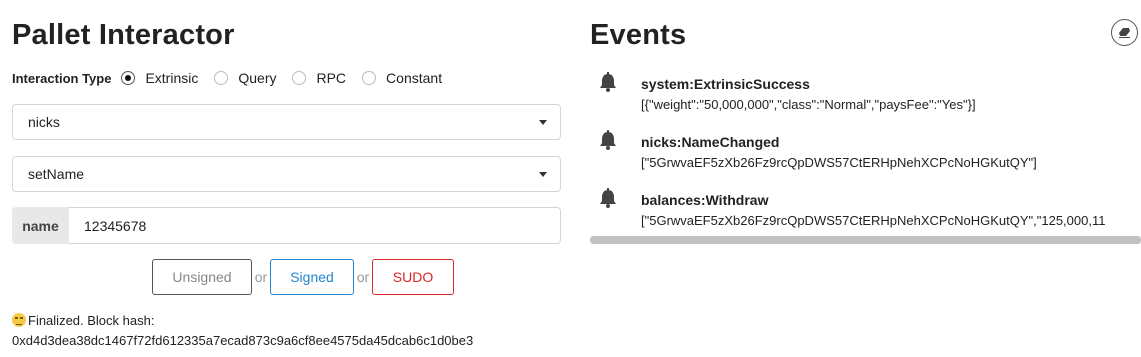 The height and width of the screenshot is (357, 1141). Describe the element at coordinates (202, 277) in the screenshot. I see `unsigned-button: Unsigned` at that location.